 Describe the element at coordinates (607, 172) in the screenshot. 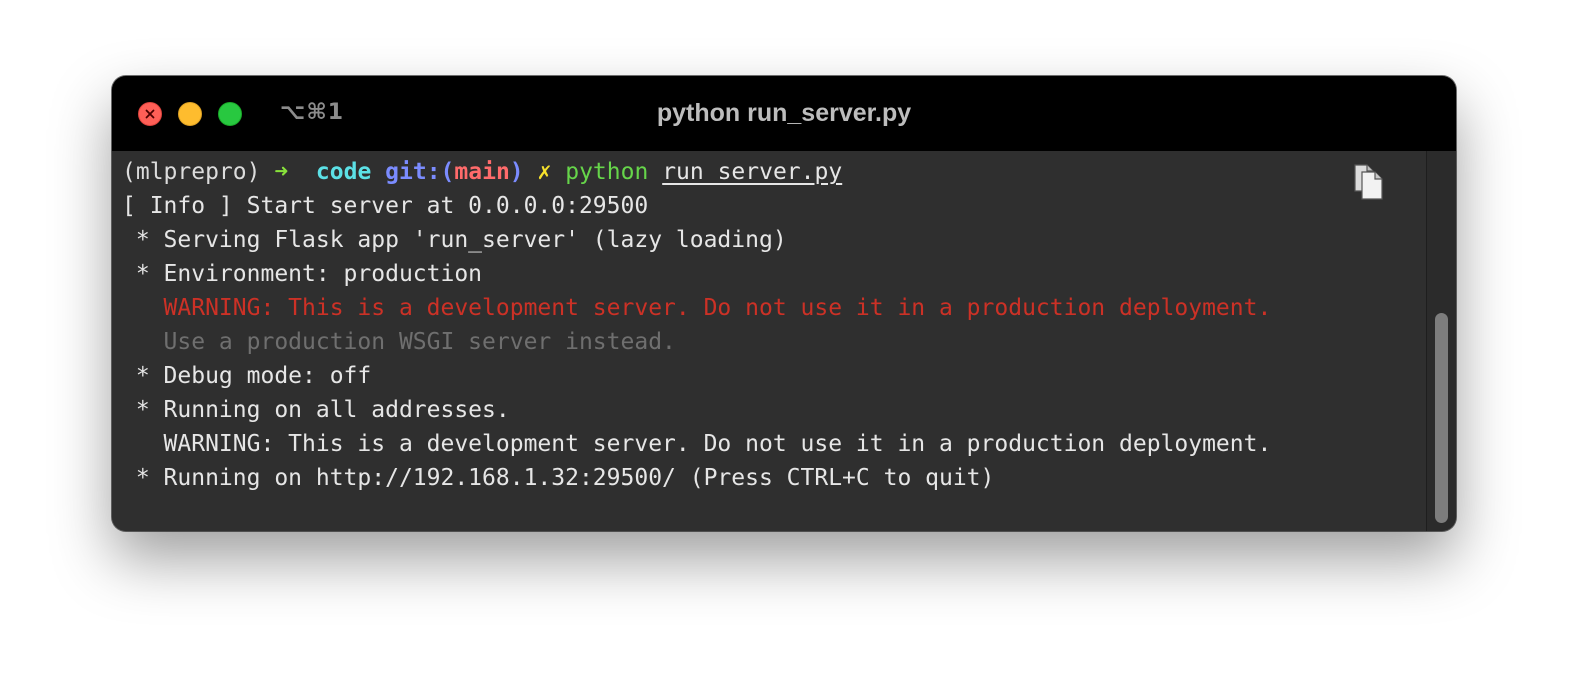

I see `prompt-command: python` at that location.